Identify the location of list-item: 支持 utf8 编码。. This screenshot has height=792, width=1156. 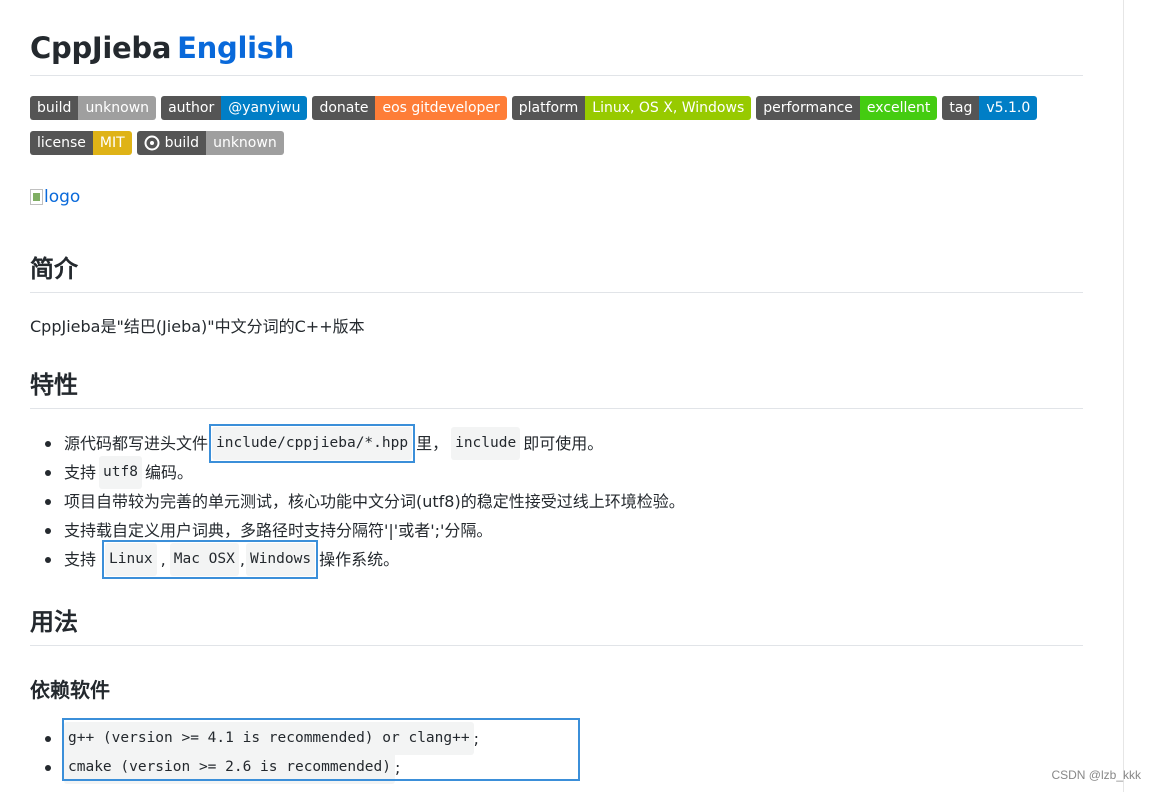
(357, 472).